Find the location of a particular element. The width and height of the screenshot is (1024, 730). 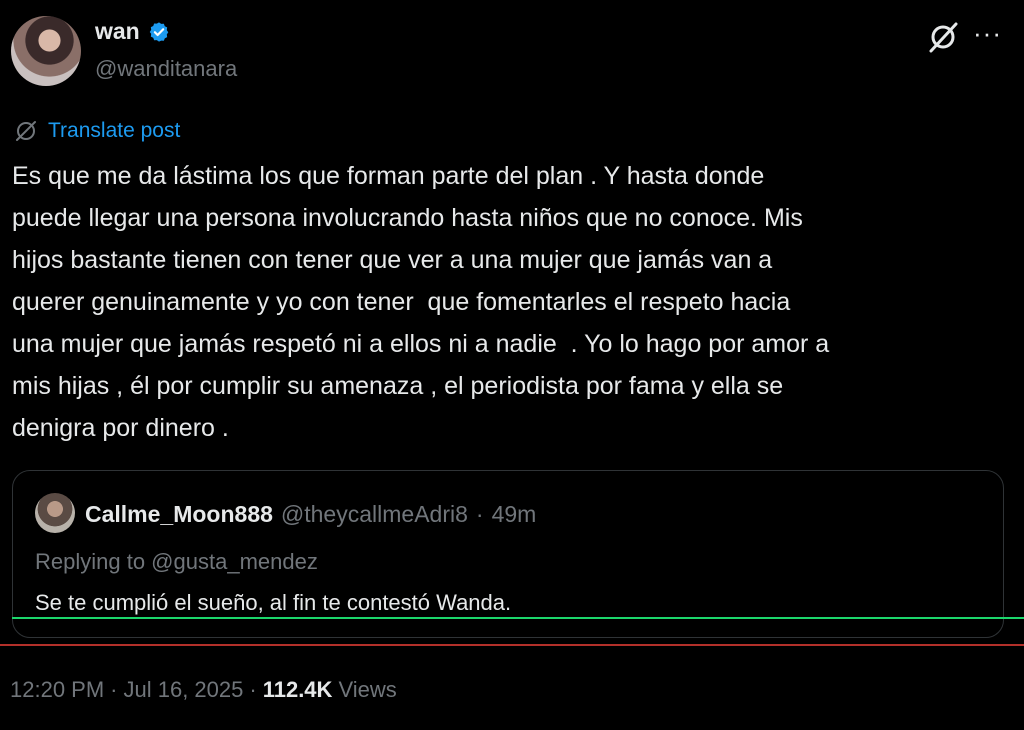

tweet-date: Jul 16, 2025 is located at coordinates (184, 690).